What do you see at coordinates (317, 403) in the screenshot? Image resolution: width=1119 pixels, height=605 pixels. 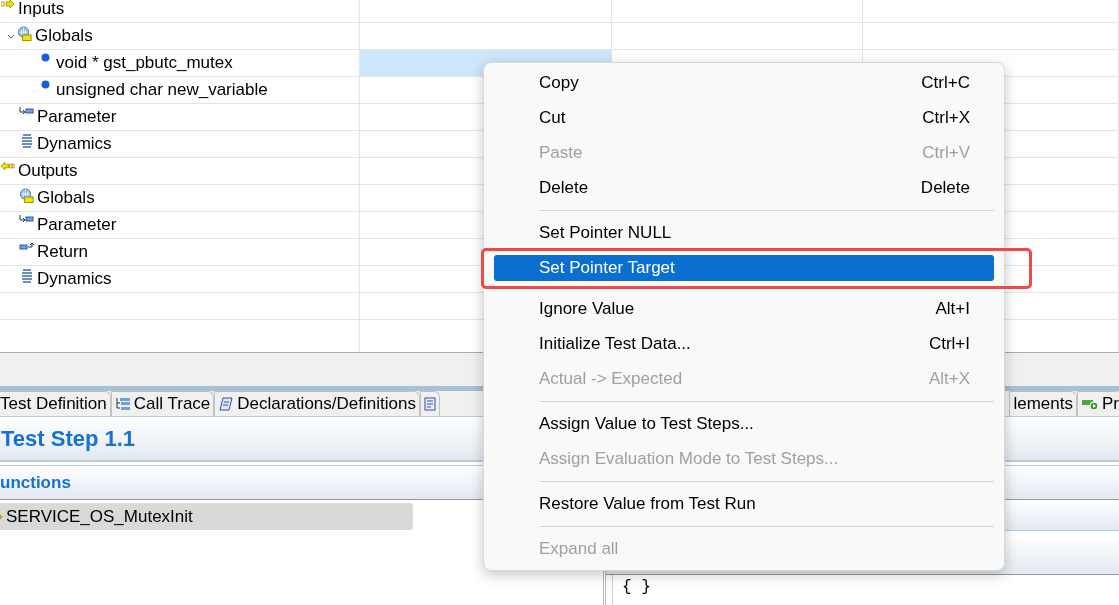 I see `tab: Declarations/Definitions` at bounding box center [317, 403].